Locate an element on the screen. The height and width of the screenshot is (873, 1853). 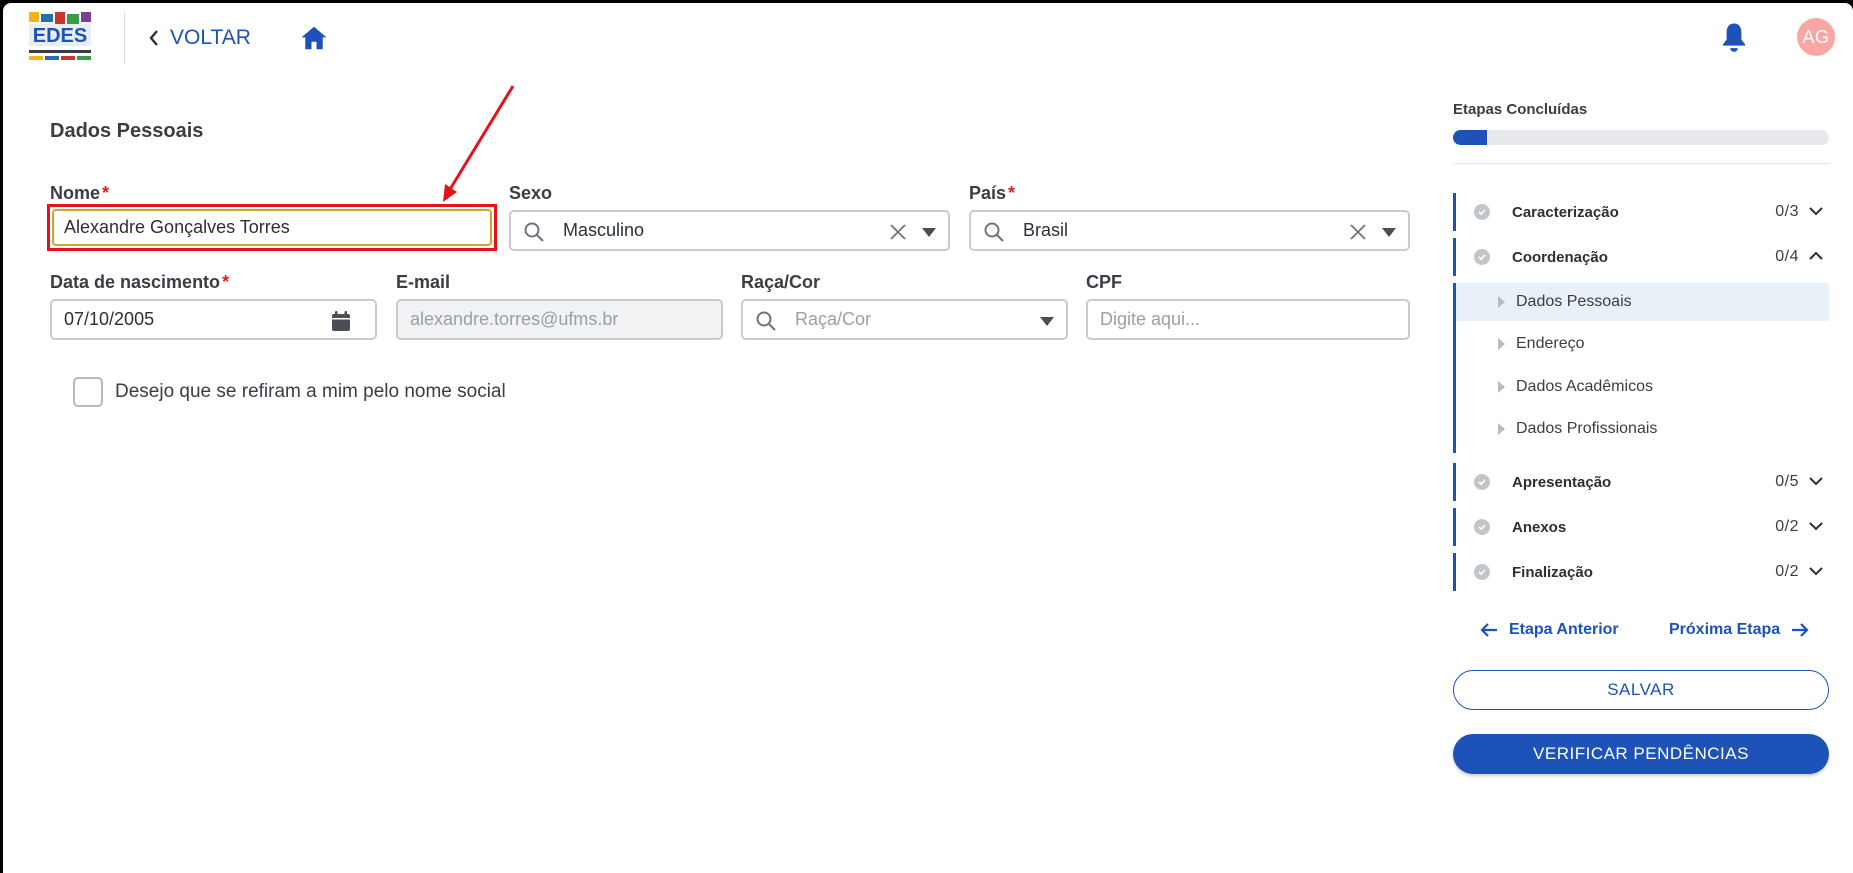
email-field: alexandre.torres@ufms.br is located at coordinates (559, 319).